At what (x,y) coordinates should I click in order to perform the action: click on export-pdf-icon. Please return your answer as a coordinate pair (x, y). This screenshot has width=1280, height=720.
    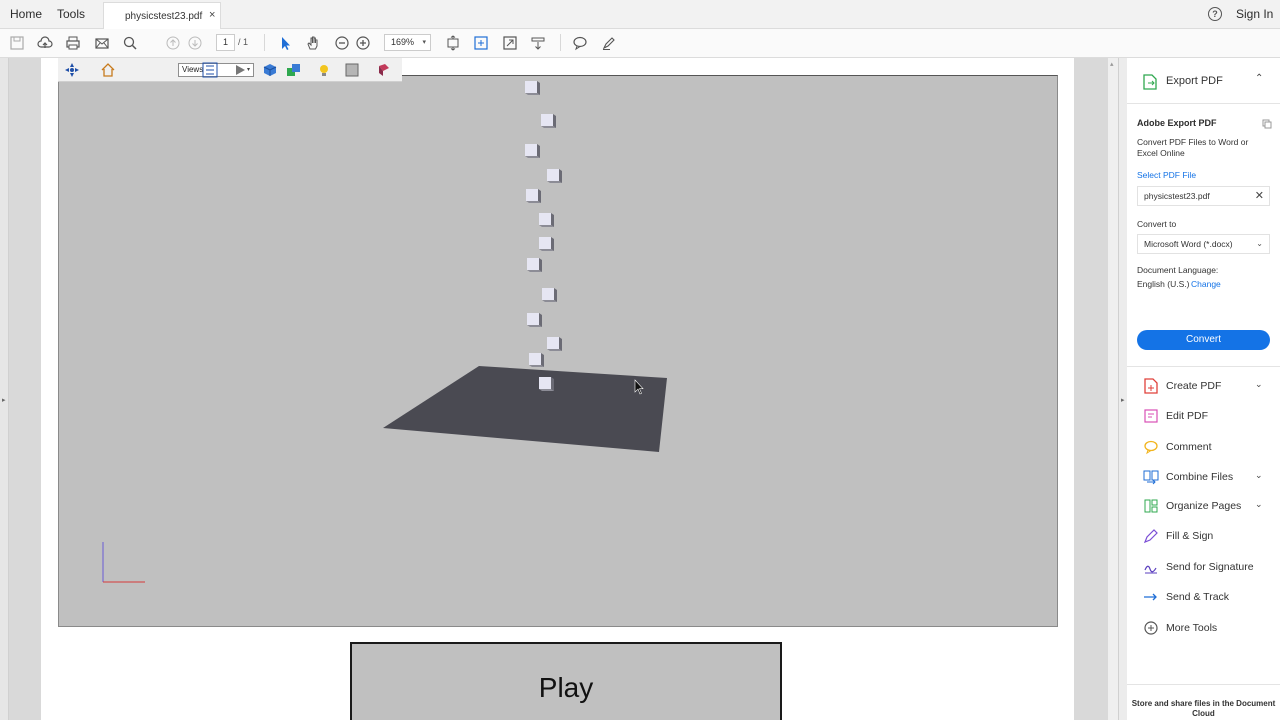
    Looking at the image, I should click on (1150, 84).